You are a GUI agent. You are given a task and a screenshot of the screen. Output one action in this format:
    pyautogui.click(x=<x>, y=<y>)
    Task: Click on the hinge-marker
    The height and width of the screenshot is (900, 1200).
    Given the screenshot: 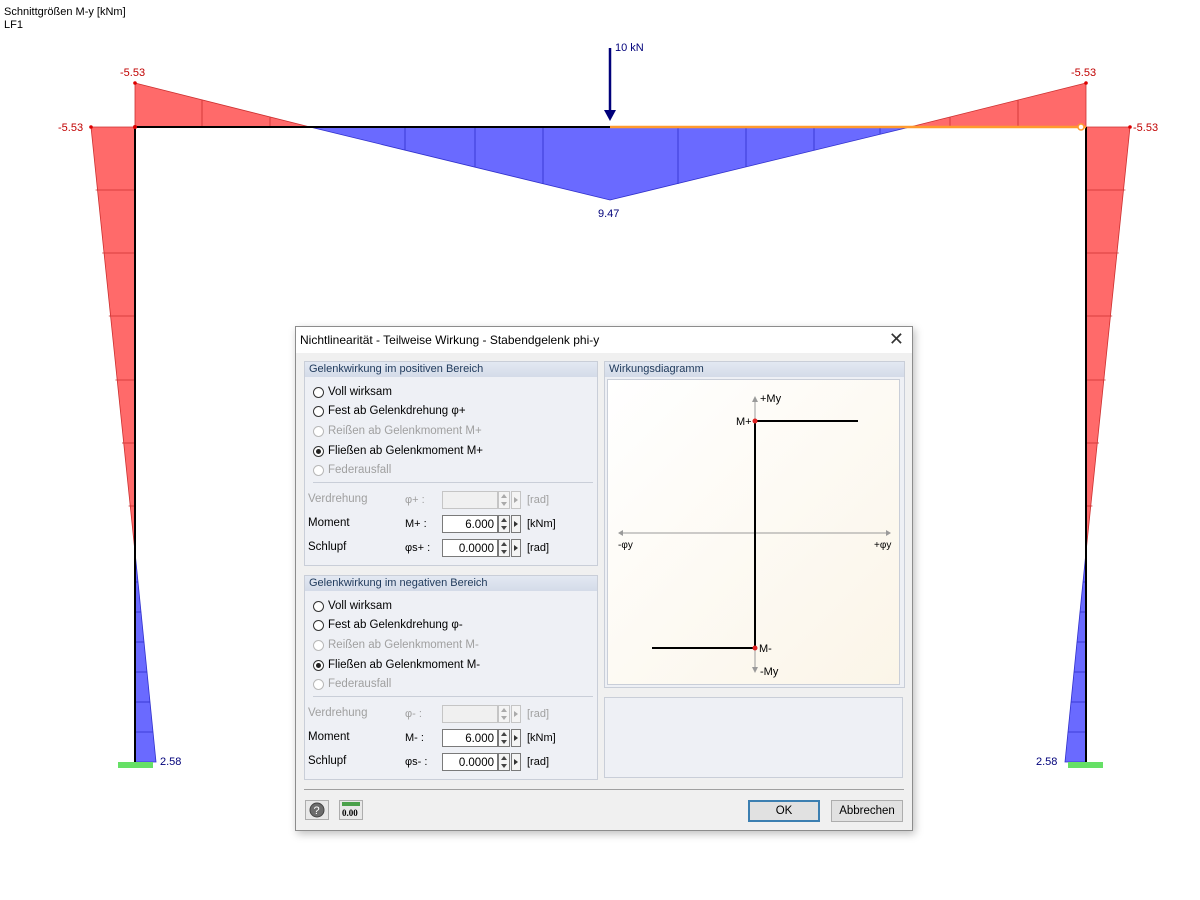 What is the action you would take?
    pyautogui.click(x=1081, y=127)
    